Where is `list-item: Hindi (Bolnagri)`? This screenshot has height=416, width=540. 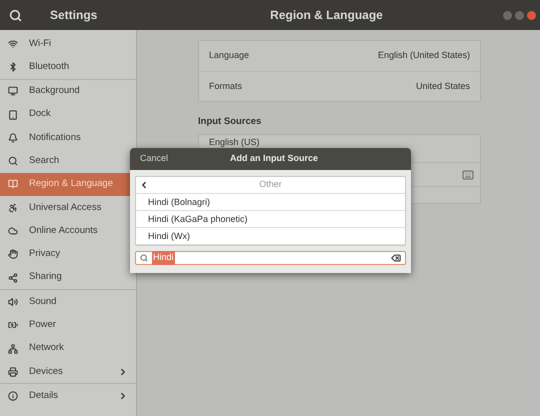 list-item: Hindi (Bolnagri) is located at coordinates (270, 202).